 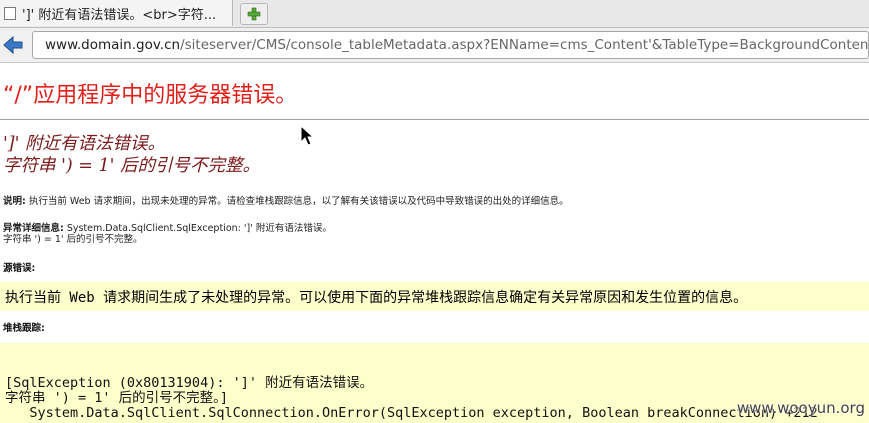 What do you see at coordinates (14, 201) in the screenshot?
I see `description-label: 说明:` at bounding box center [14, 201].